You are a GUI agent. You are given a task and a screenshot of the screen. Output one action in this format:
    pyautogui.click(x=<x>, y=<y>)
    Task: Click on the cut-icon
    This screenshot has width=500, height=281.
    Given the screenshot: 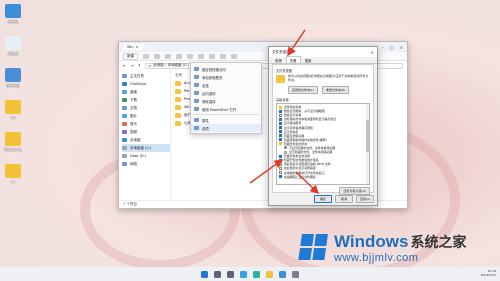 What is the action you would take?
    pyautogui.click(x=146, y=56)
    